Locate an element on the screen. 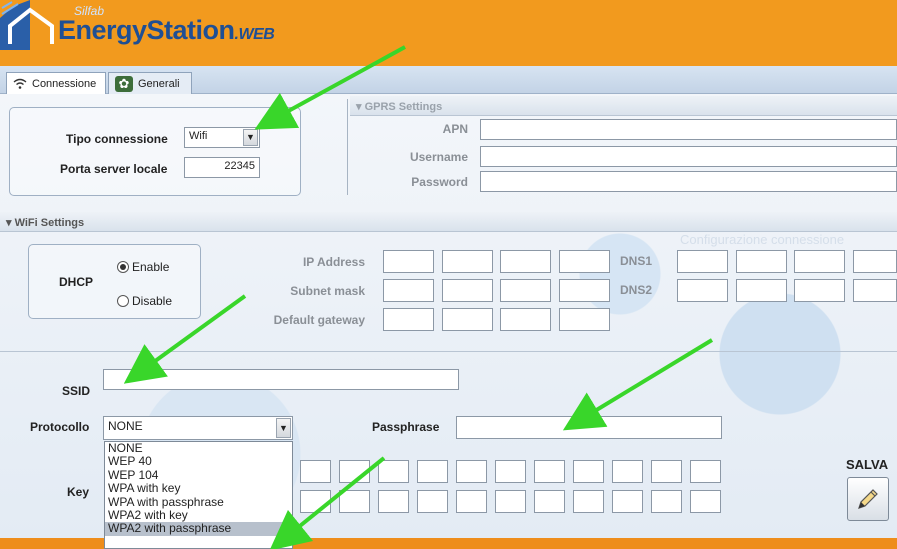  connection-type-value: Wifi is located at coordinates (198, 136).